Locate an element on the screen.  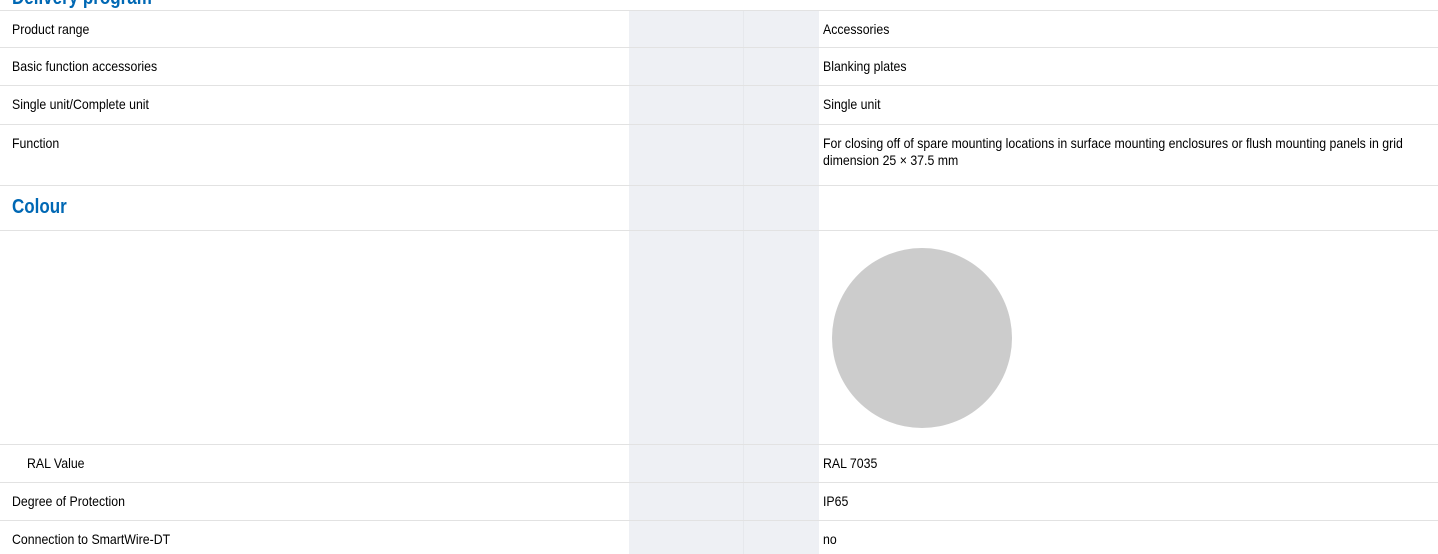
spec-value: no is located at coordinates (830, 539).